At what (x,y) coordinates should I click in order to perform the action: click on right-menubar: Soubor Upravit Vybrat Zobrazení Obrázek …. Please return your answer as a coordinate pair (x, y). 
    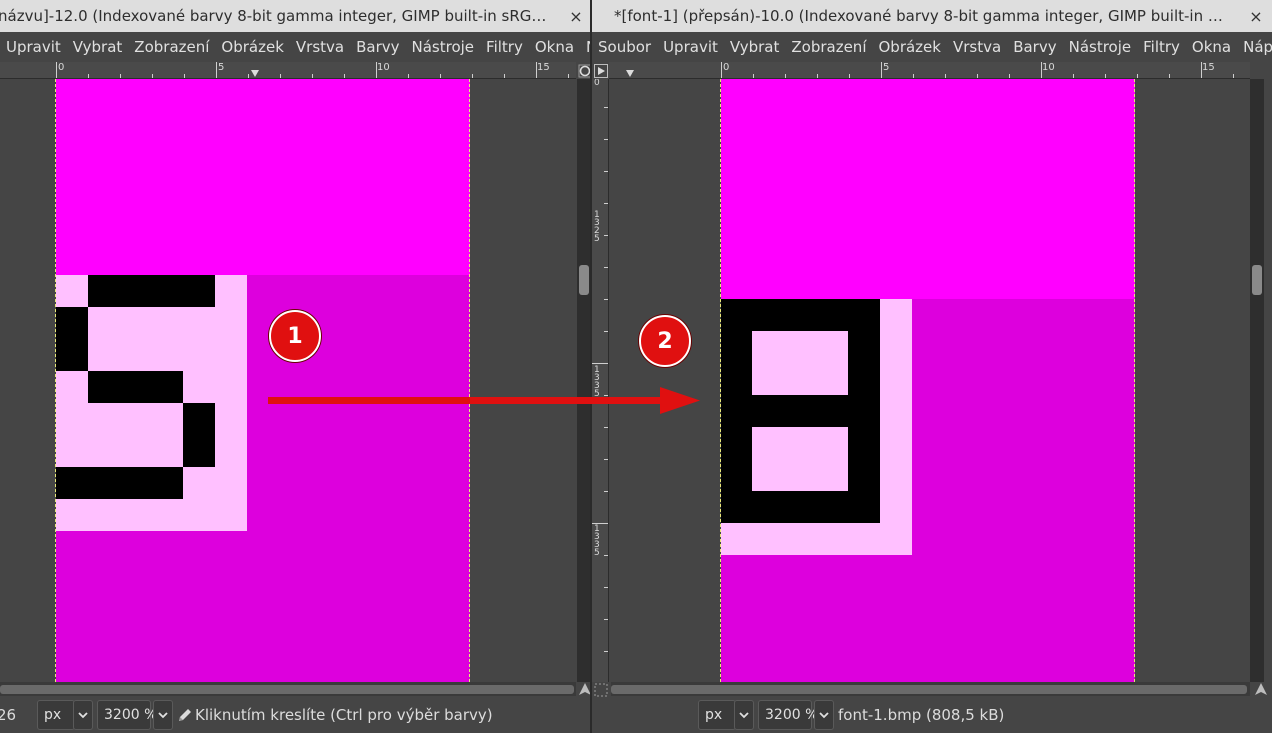
    Looking at the image, I should click on (932, 47).